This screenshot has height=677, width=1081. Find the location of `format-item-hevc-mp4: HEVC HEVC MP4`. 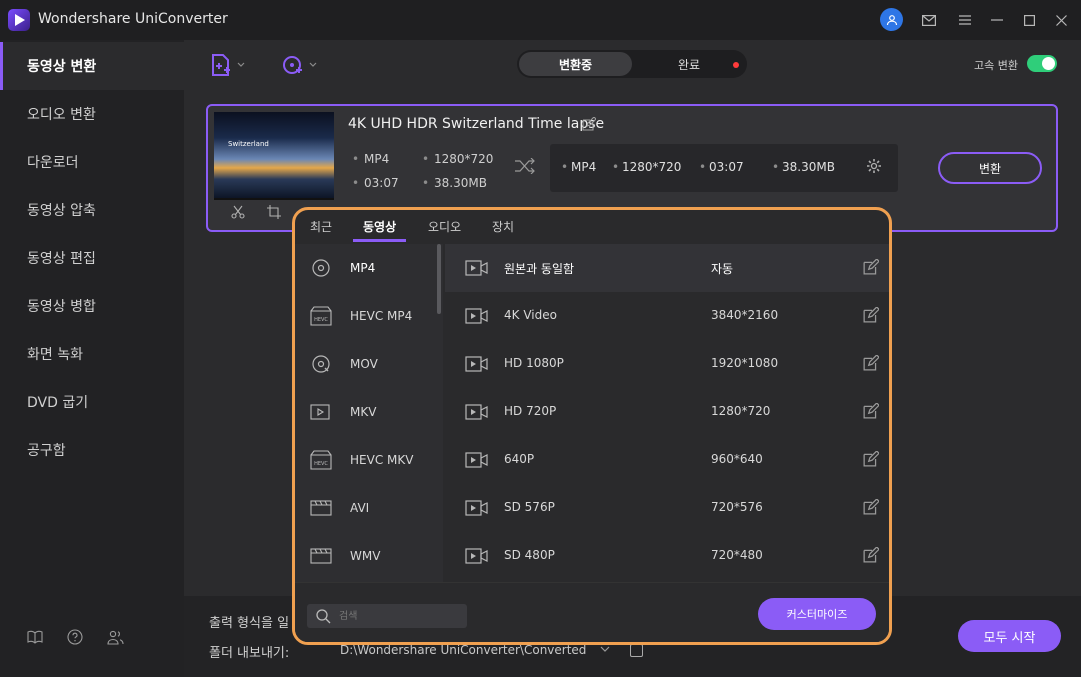

format-item-hevc-mp4: HEVC HEVC MP4 is located at coordinates (367, 316).